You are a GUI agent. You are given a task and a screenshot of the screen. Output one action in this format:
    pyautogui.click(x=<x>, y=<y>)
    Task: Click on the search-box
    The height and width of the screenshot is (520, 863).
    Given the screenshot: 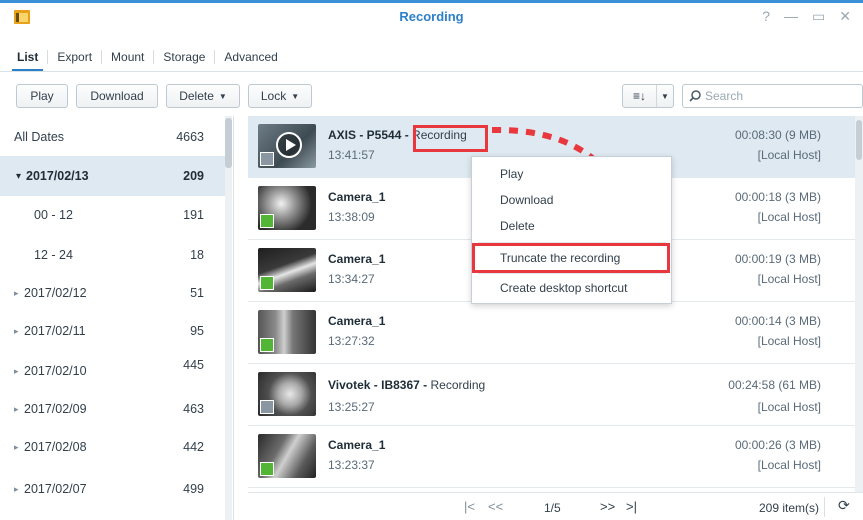 What is the action you would take?
    pyautogui.click(x=772, y=96)
    